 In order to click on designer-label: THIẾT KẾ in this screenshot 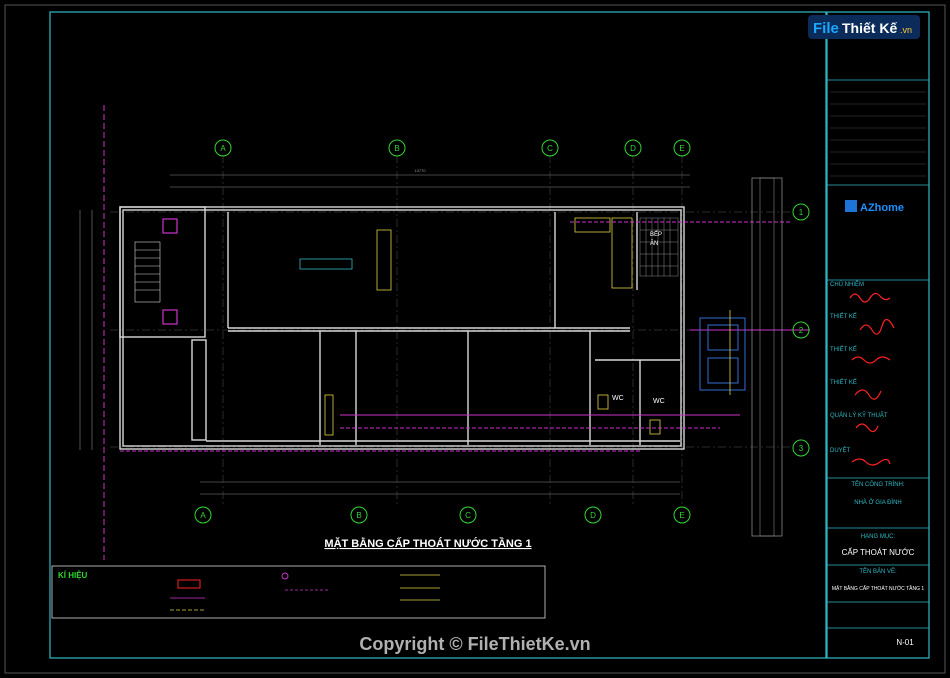, I will do `click(843, 316)`.